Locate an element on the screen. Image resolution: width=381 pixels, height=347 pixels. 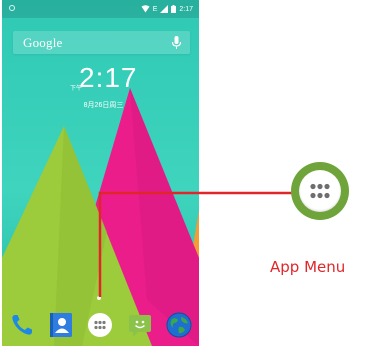
app-menu-callout-icon is located at coordinates (320, 191).